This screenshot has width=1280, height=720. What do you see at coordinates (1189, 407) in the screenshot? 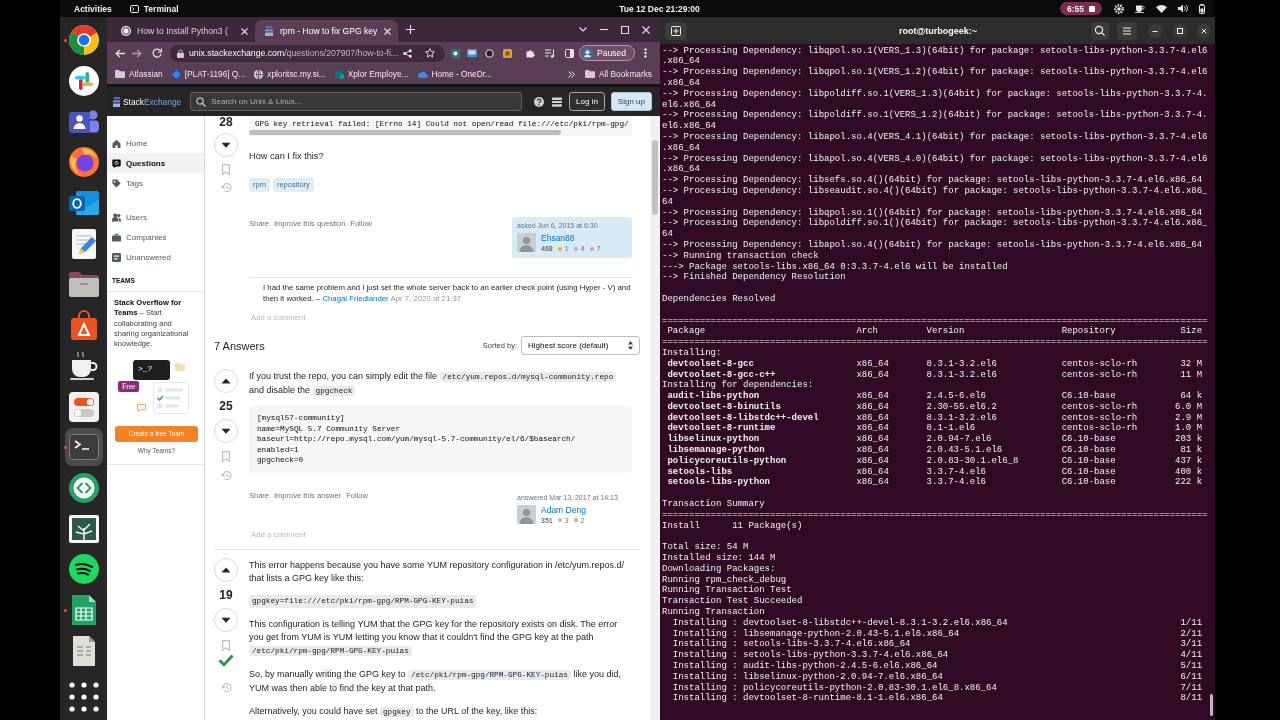
I see `package-size: 6.0 M` at bounding box center [1189, 407].